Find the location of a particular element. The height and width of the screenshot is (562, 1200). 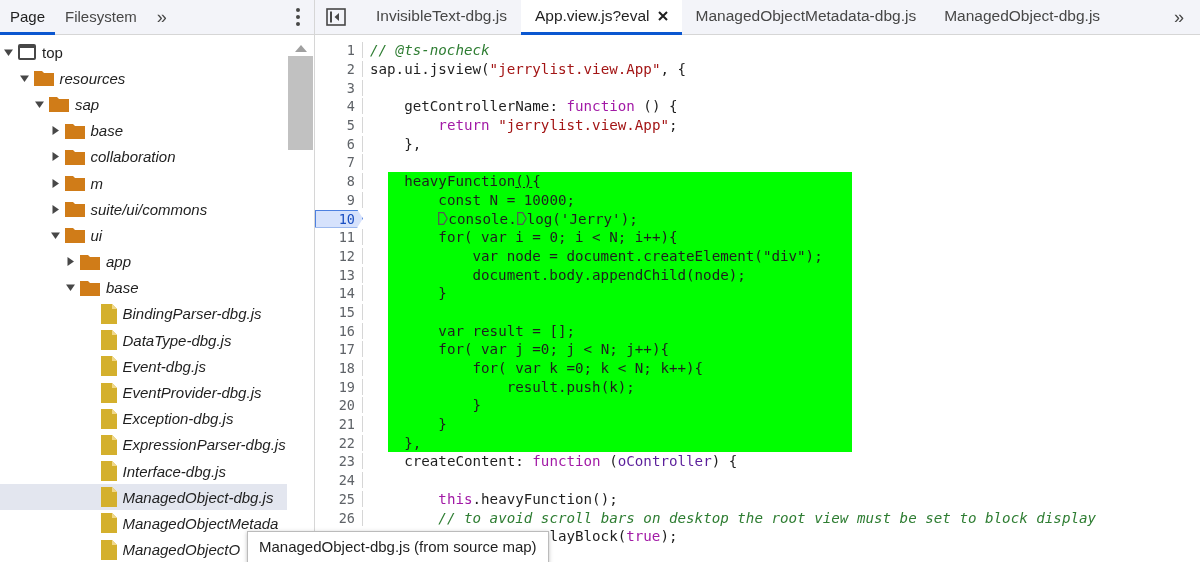

tree-item: Event-dbg.js is located at coordinates (143, 366).